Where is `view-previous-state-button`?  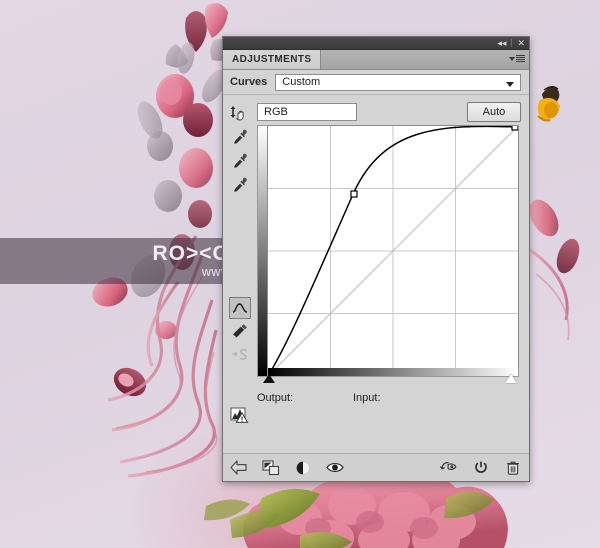 view-previous-state-button is located at coordinates (449, 468).